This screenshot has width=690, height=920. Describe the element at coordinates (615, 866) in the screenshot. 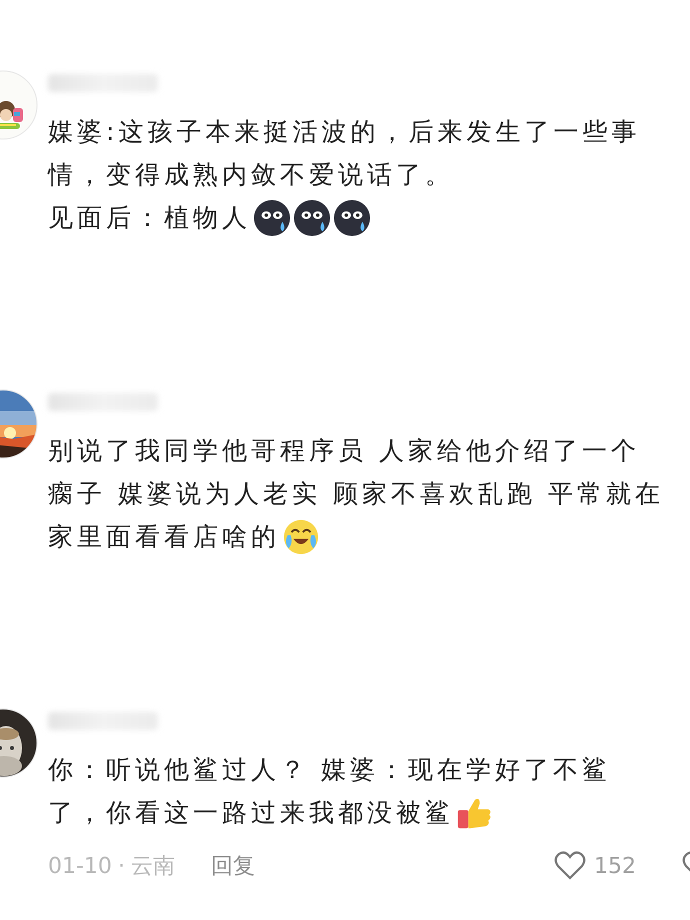

I see `like-count: 152` at that location.